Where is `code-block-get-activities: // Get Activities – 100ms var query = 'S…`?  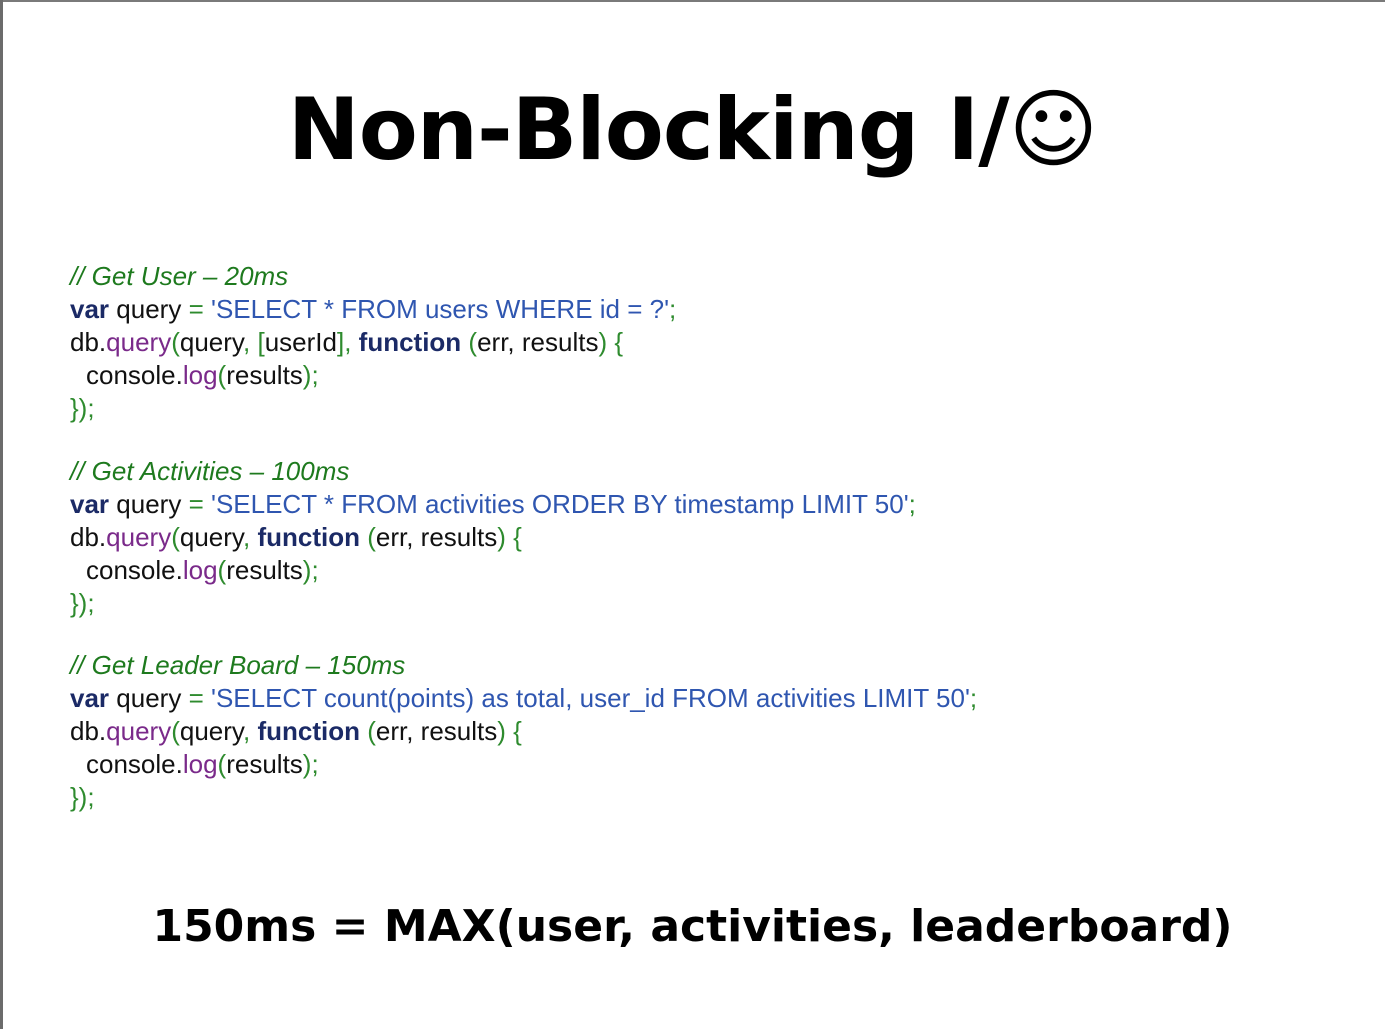
code-block-get-activities: // Get Activities – 100ms var query = 'S… is located at coordinates (670, 537).